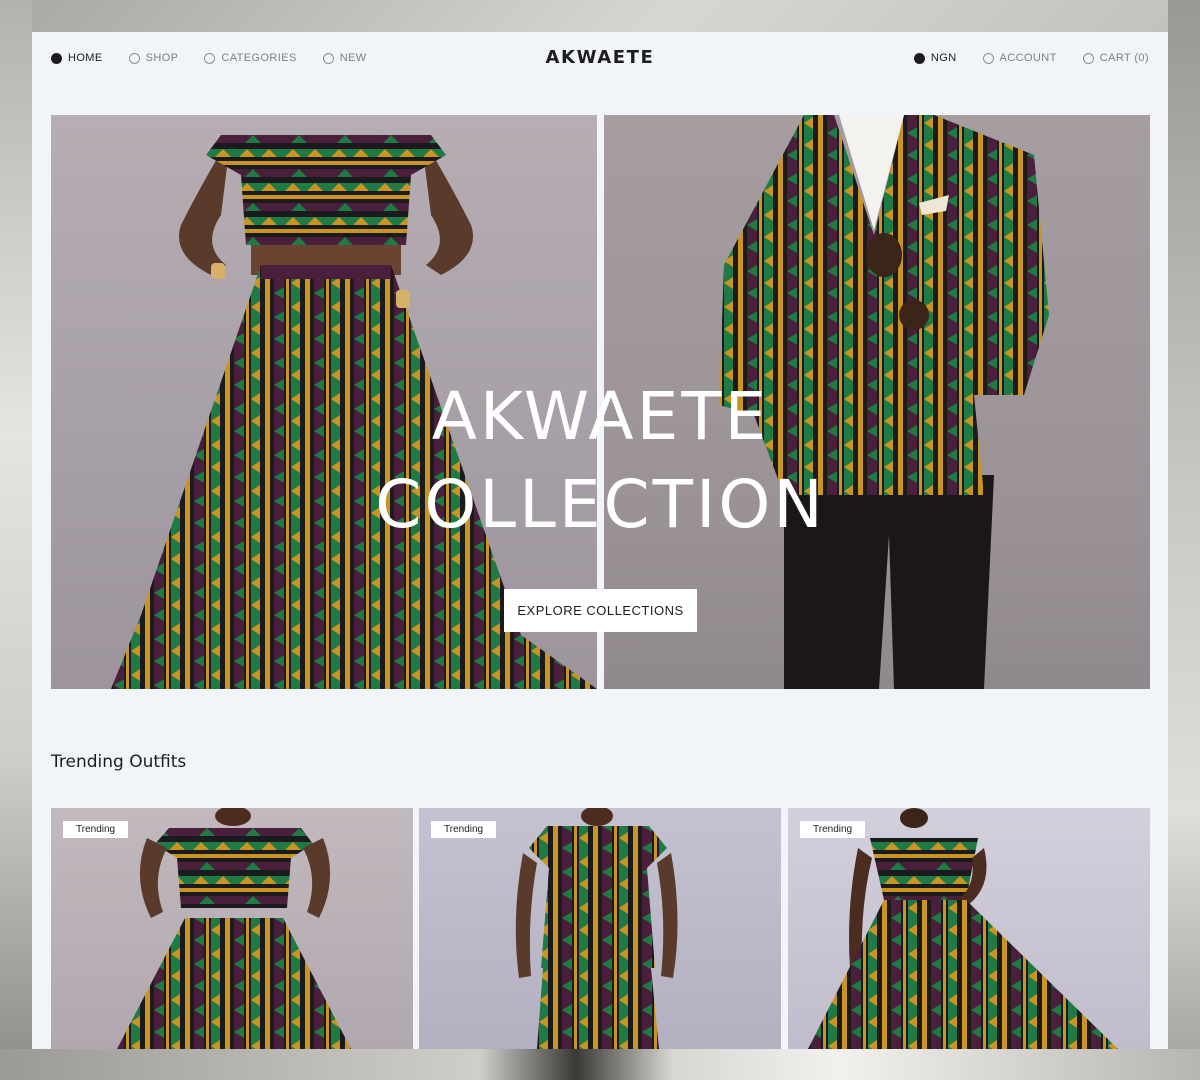 The width and height of the screenshot is (1200, 1080). Describe the element at coordinates (943, 58) in the screenshot. I see `nav-currency-label: NGN` at that location.